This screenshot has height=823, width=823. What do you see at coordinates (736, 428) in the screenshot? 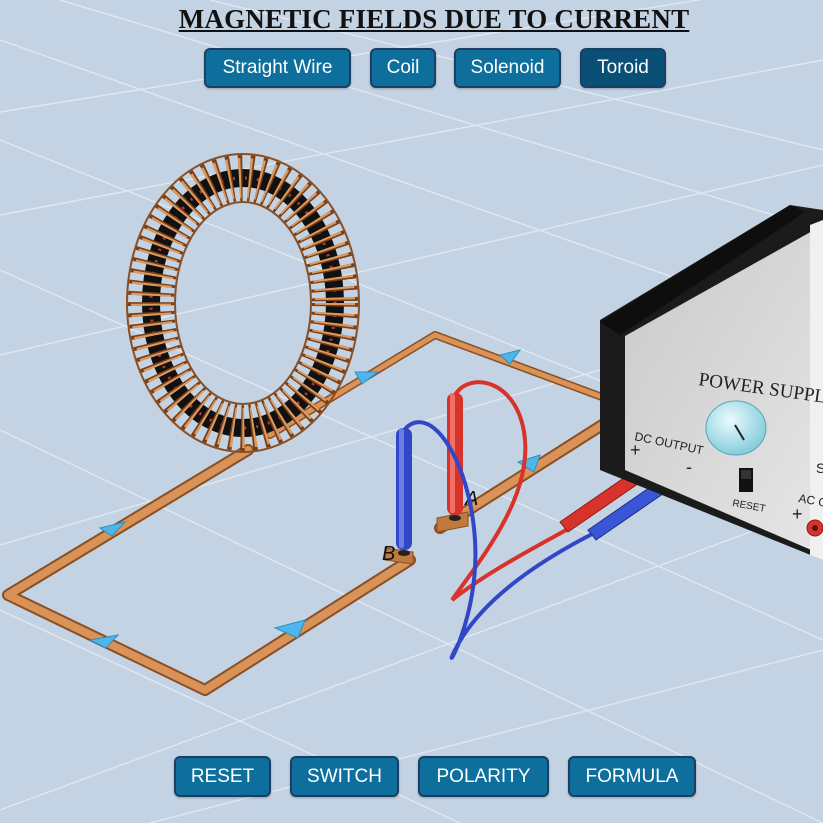
I see `voltage-knob` at bounding box center [736, 428].